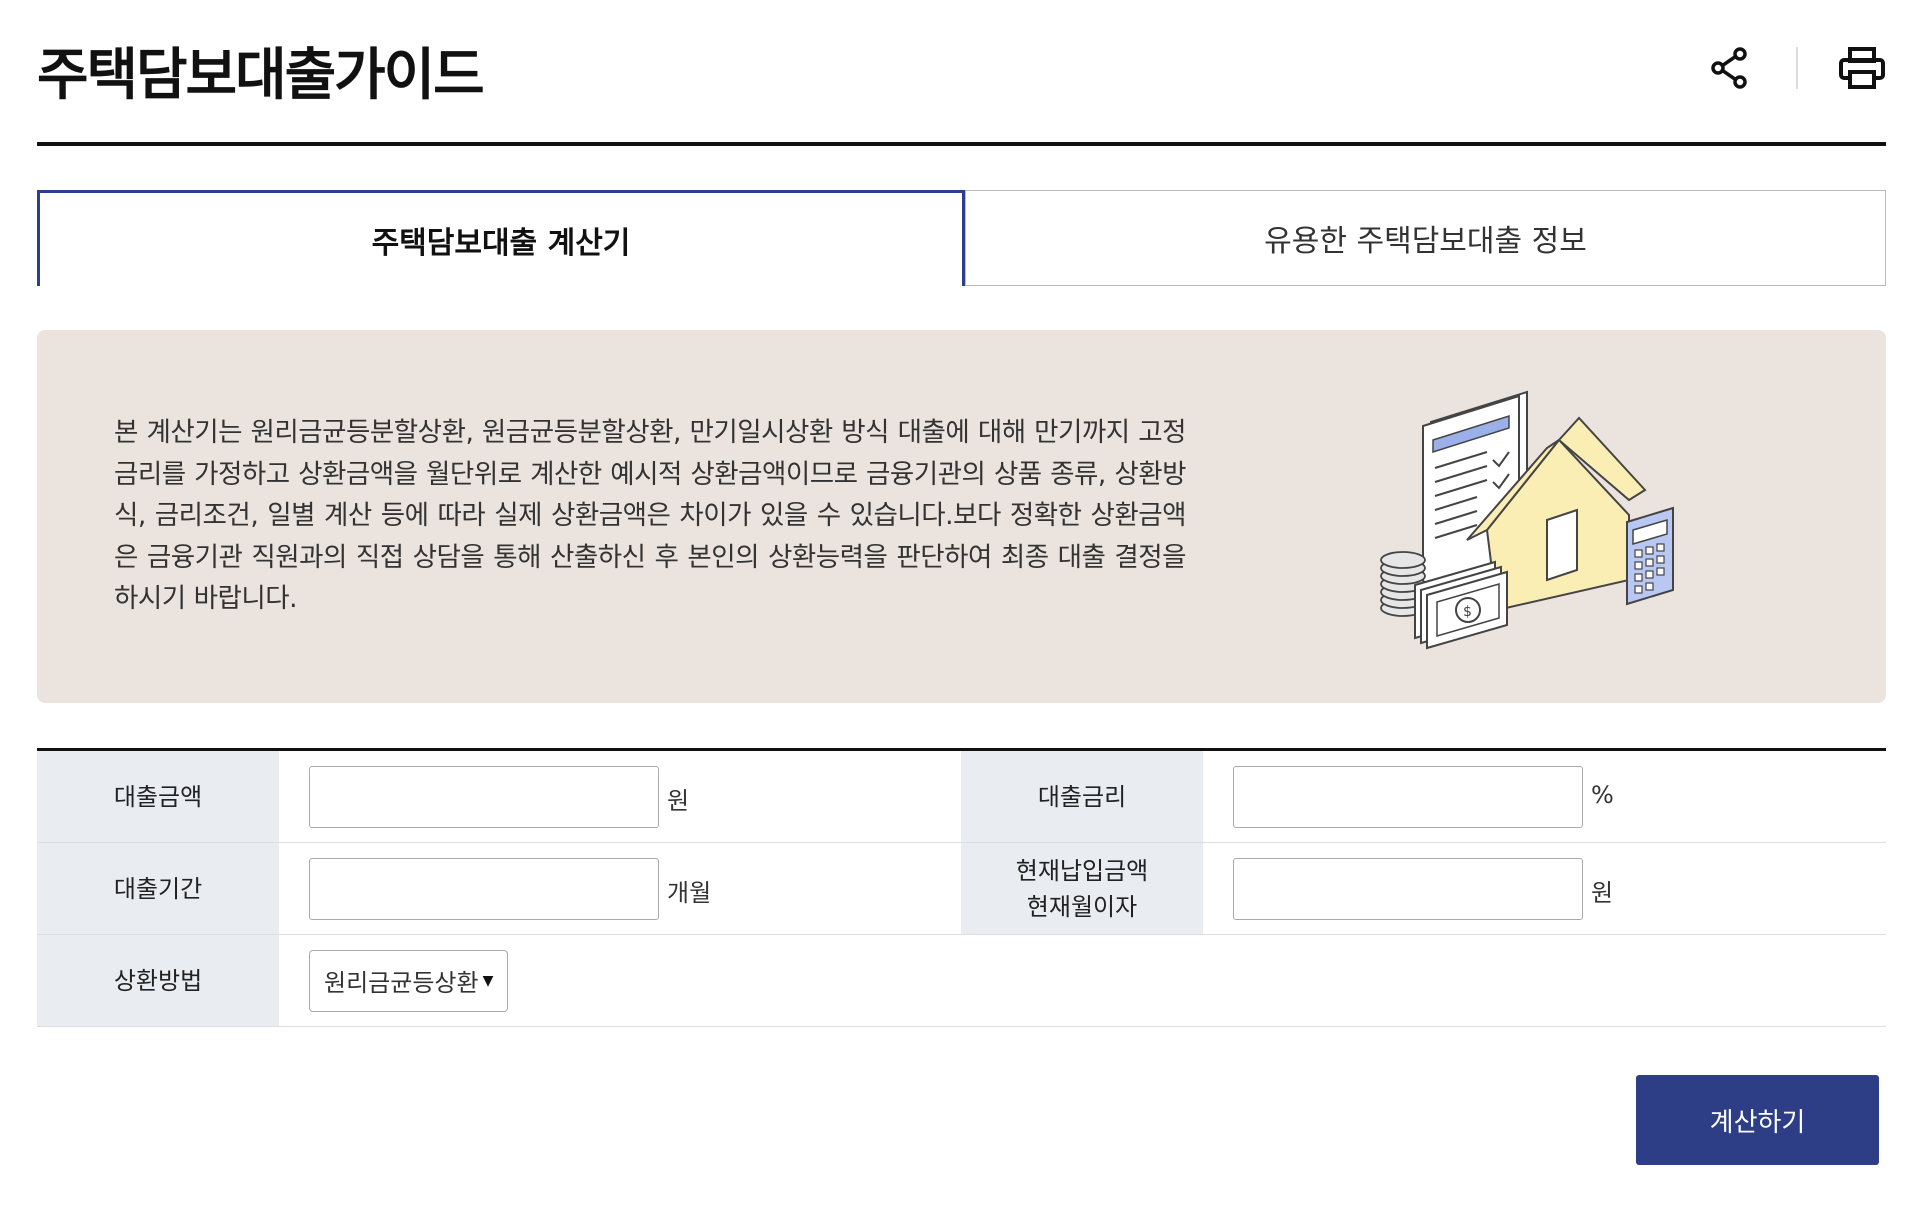 This screenshot has height=1208, width=1923. What do you see at coordinates (1602, 795) in the screenshot?
I see `interest-rate-unit: %` at bounding box center [1602, 795].